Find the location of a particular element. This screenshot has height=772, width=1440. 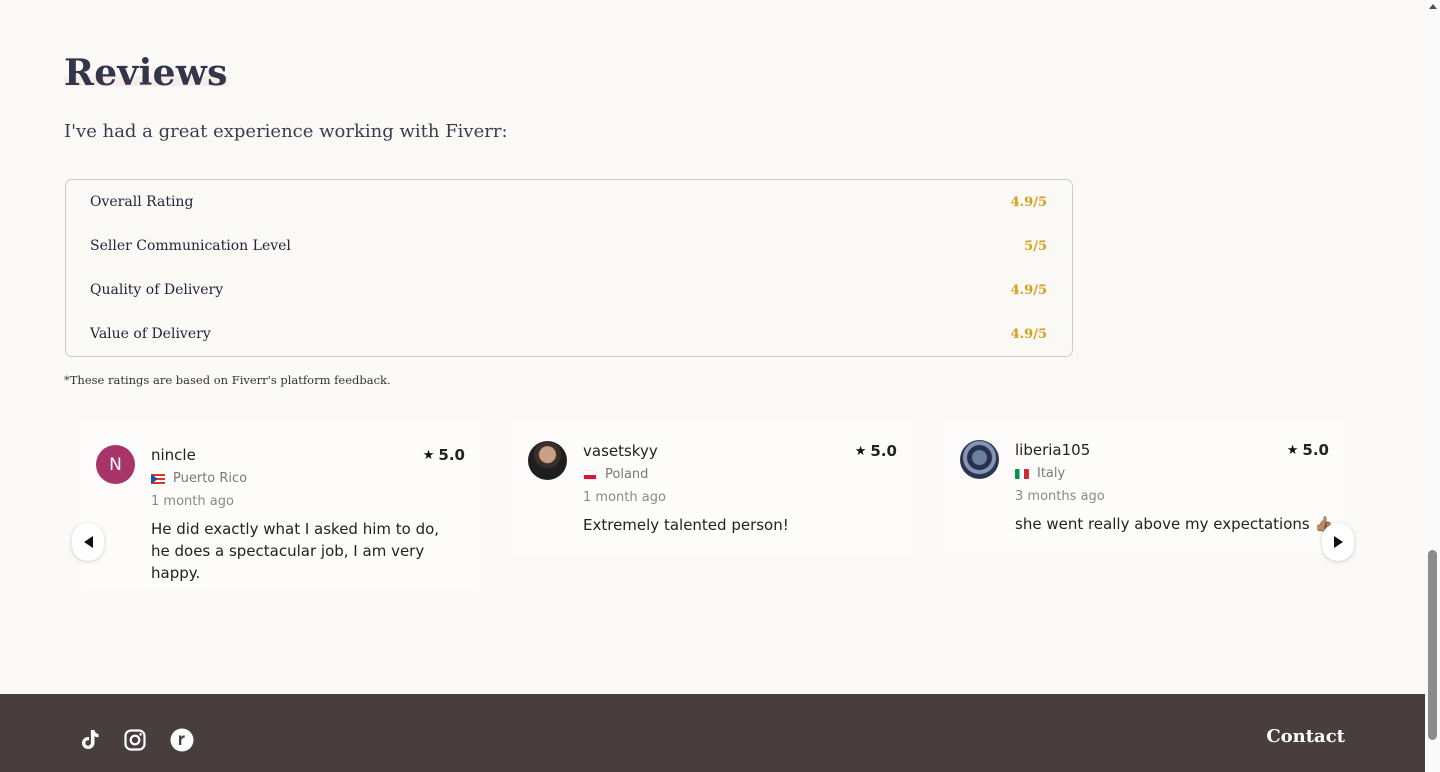

rating-label: Value of Delivery is located at coordinates (150, 334).